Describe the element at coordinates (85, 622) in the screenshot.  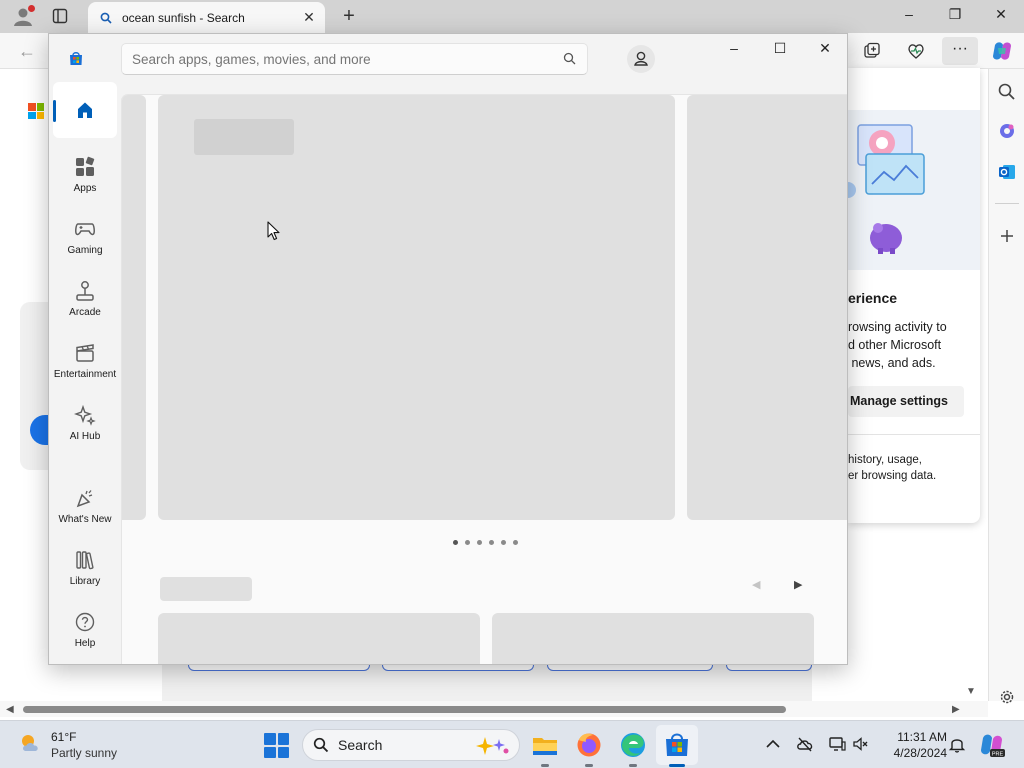
I see `help-icon` at that location.